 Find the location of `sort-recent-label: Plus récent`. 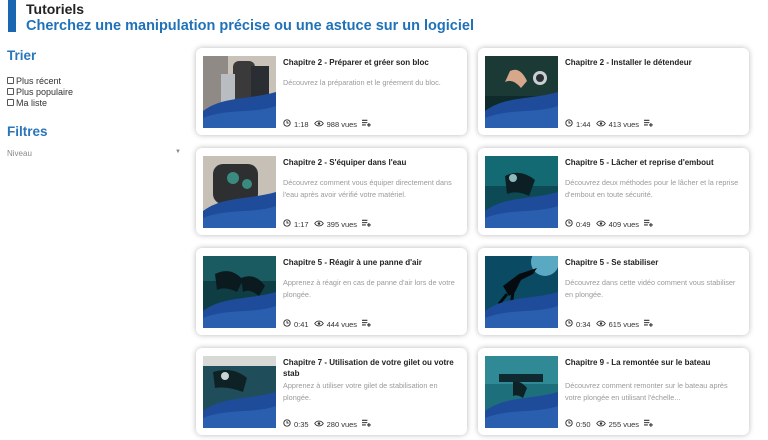

sort-recent-label: Plus récent is located at coordinates (39, 80).